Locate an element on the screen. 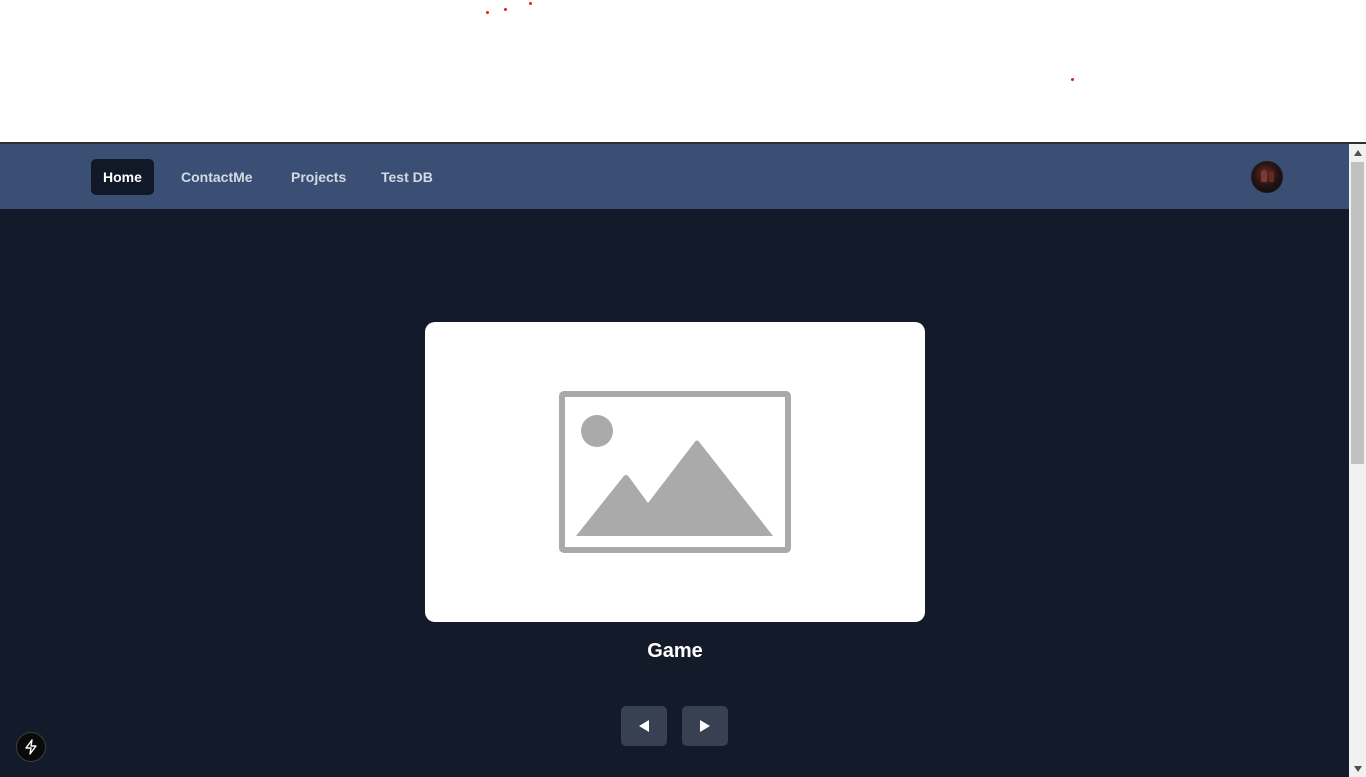 This screenshot has height=777, width=1366. next-slide-button is located at coordinates (705, 726).